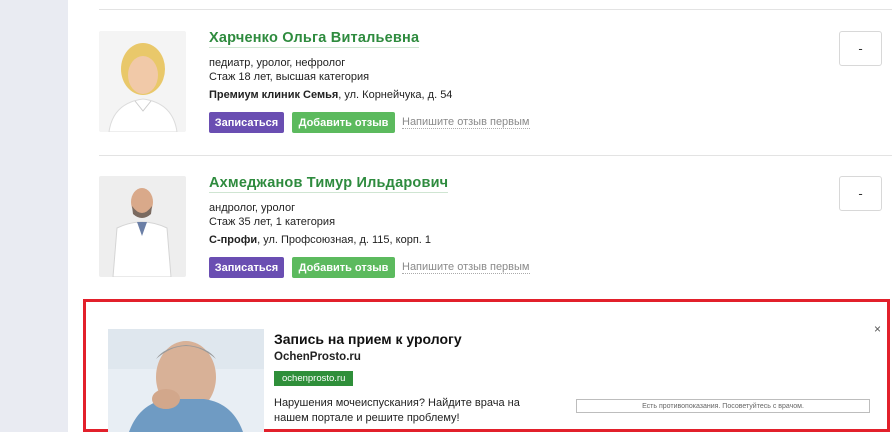  Describe the element at coordinates (186, 380) in the screenshot. I see `ad-image` at that location.